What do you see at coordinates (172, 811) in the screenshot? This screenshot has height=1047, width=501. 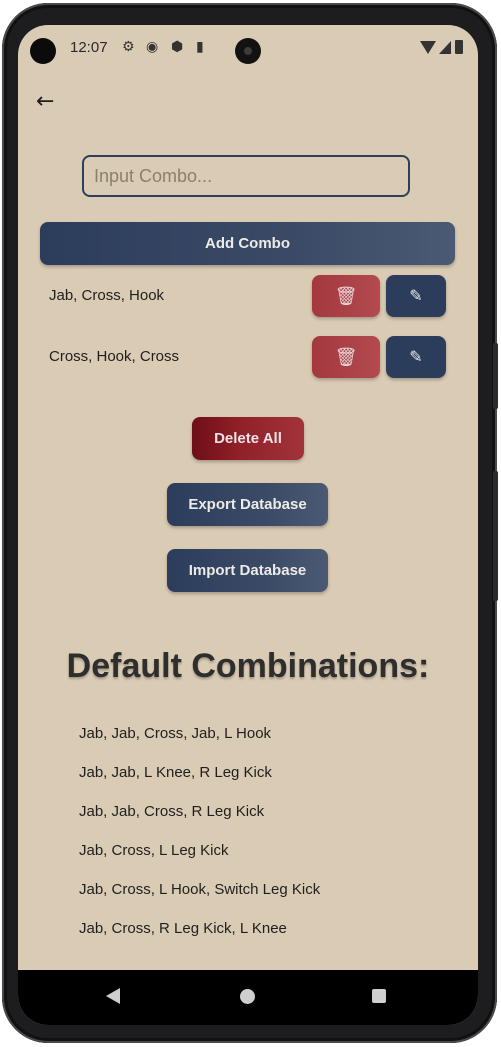 I see `list-item: Jab, Jab, Cross, R Leg Kick` at bounding box center [172, 811].